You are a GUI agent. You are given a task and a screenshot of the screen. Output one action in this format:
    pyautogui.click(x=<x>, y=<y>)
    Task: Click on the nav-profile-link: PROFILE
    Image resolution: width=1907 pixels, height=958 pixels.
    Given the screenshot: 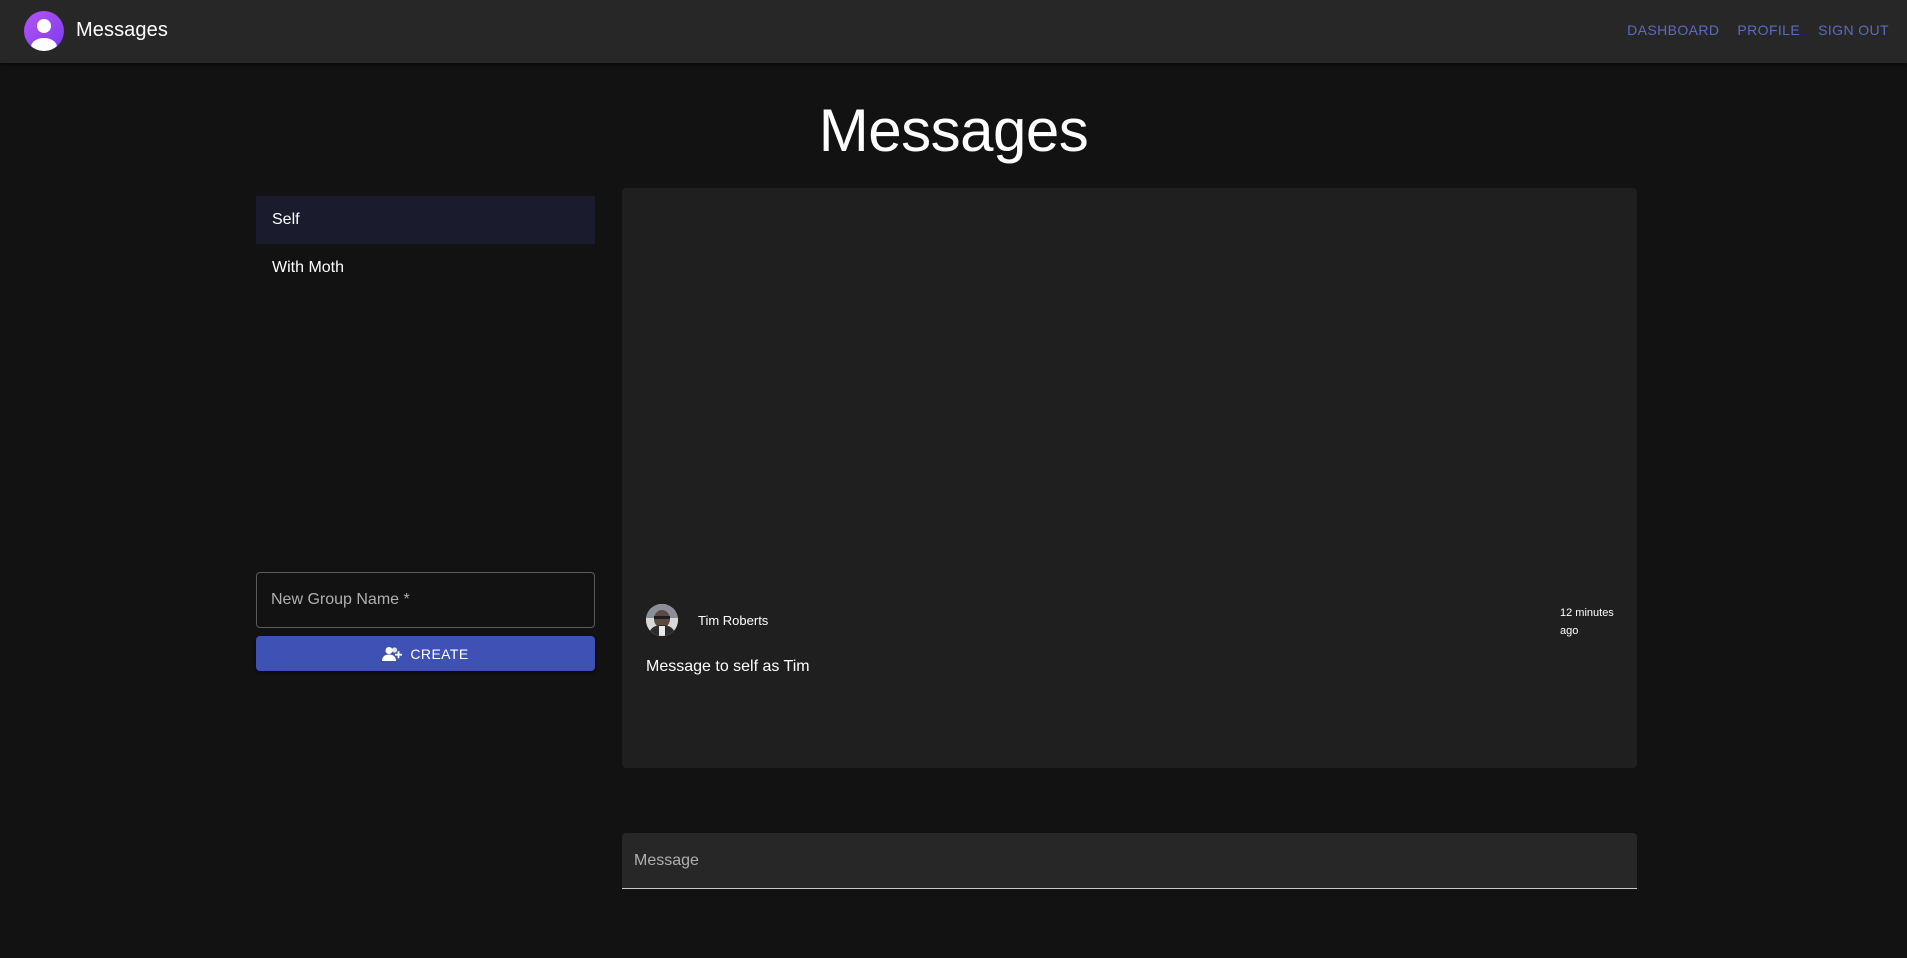 What is the action you would take?
    pyautogui.click(x=1768, y=30)
    